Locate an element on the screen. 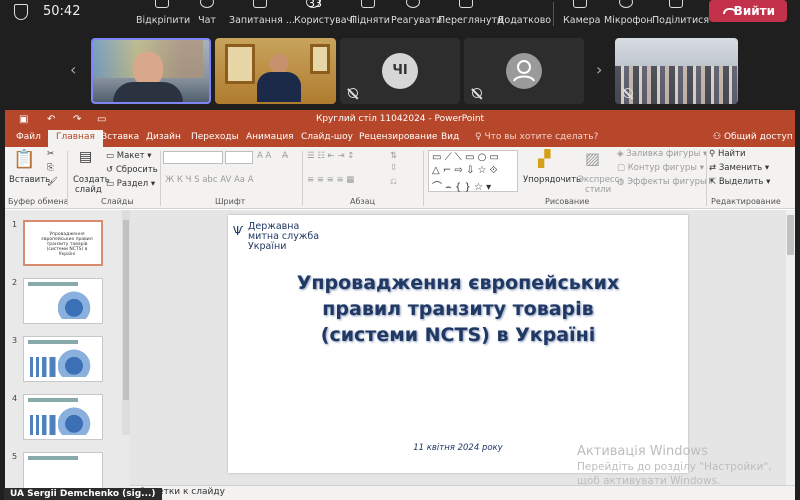 The image size is (800, 500). replace-button: ⇄ Заменить ▾ is located at coordinates (739, 168).